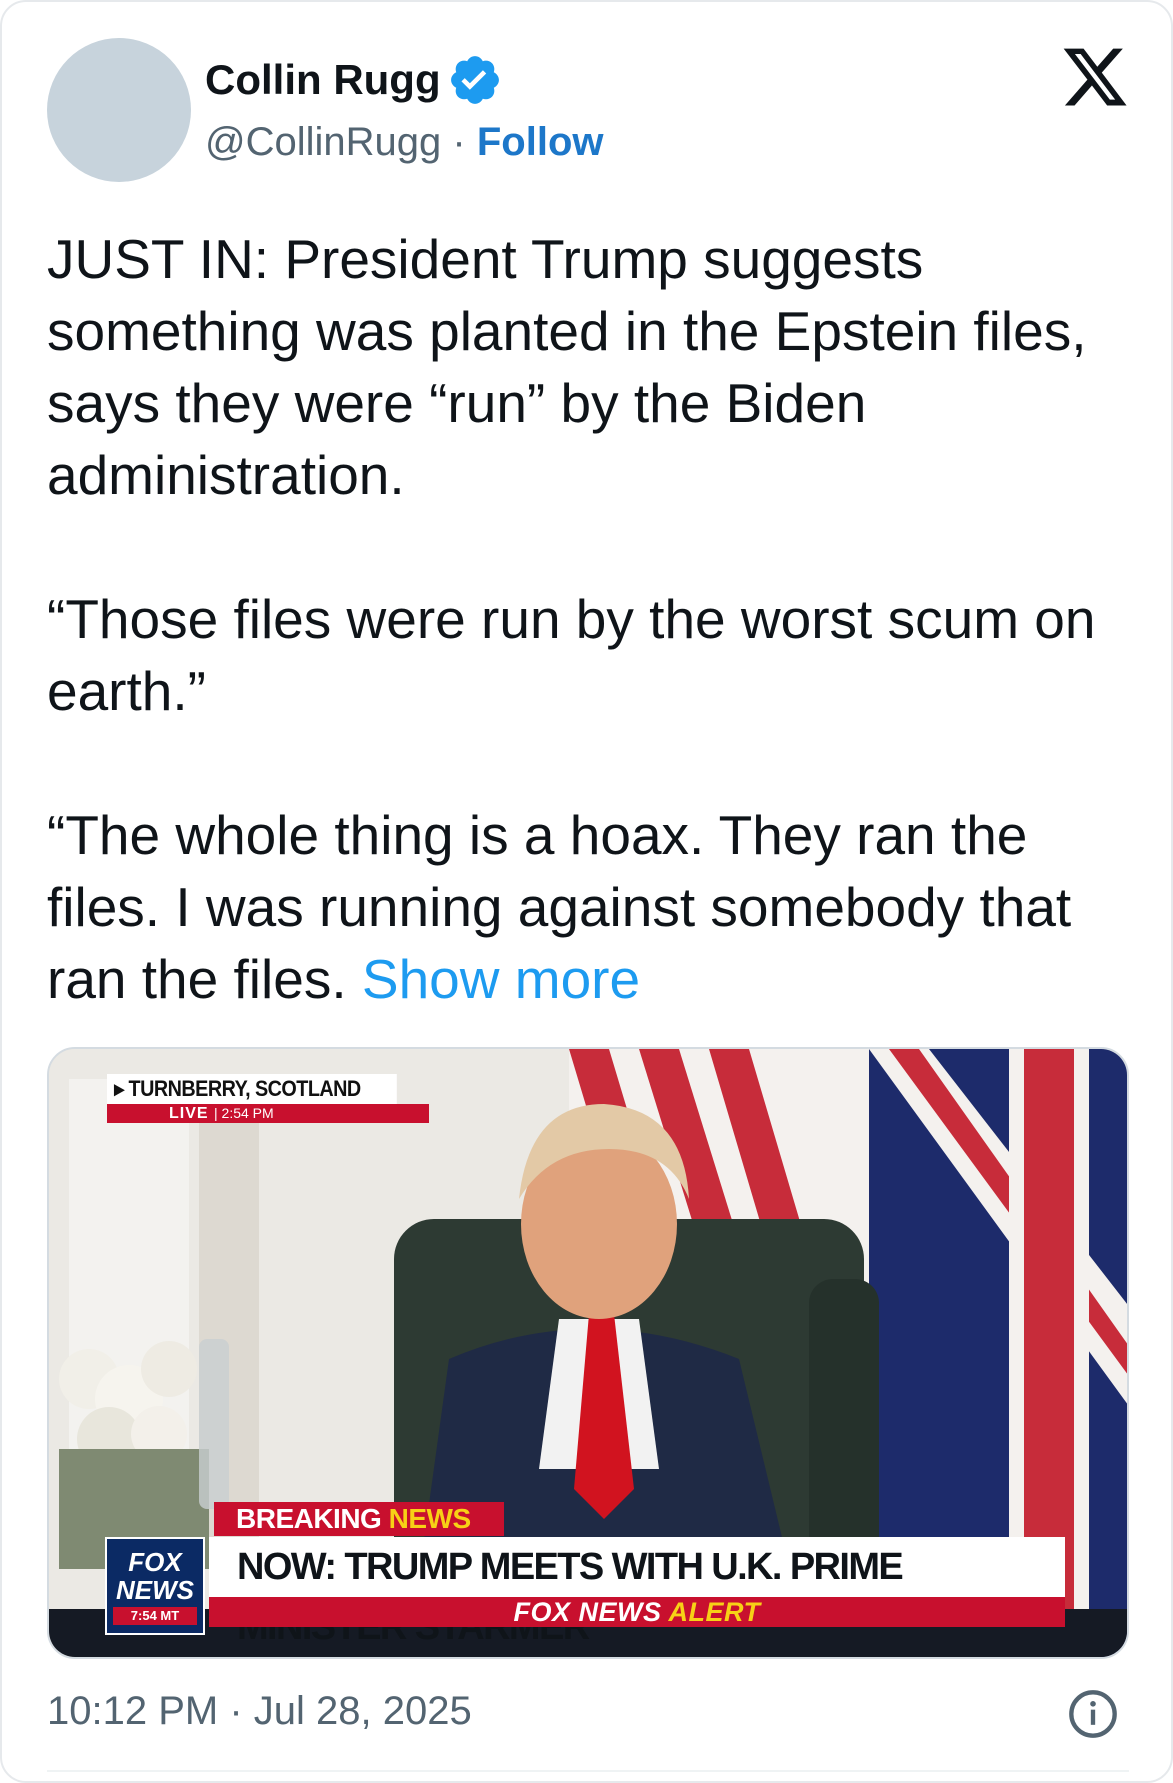 The height and width of the screenshot is (1783, 1173). Describe the element at coordinates (588, 1771) in the screenshot. I see `footer-divider` at that location.